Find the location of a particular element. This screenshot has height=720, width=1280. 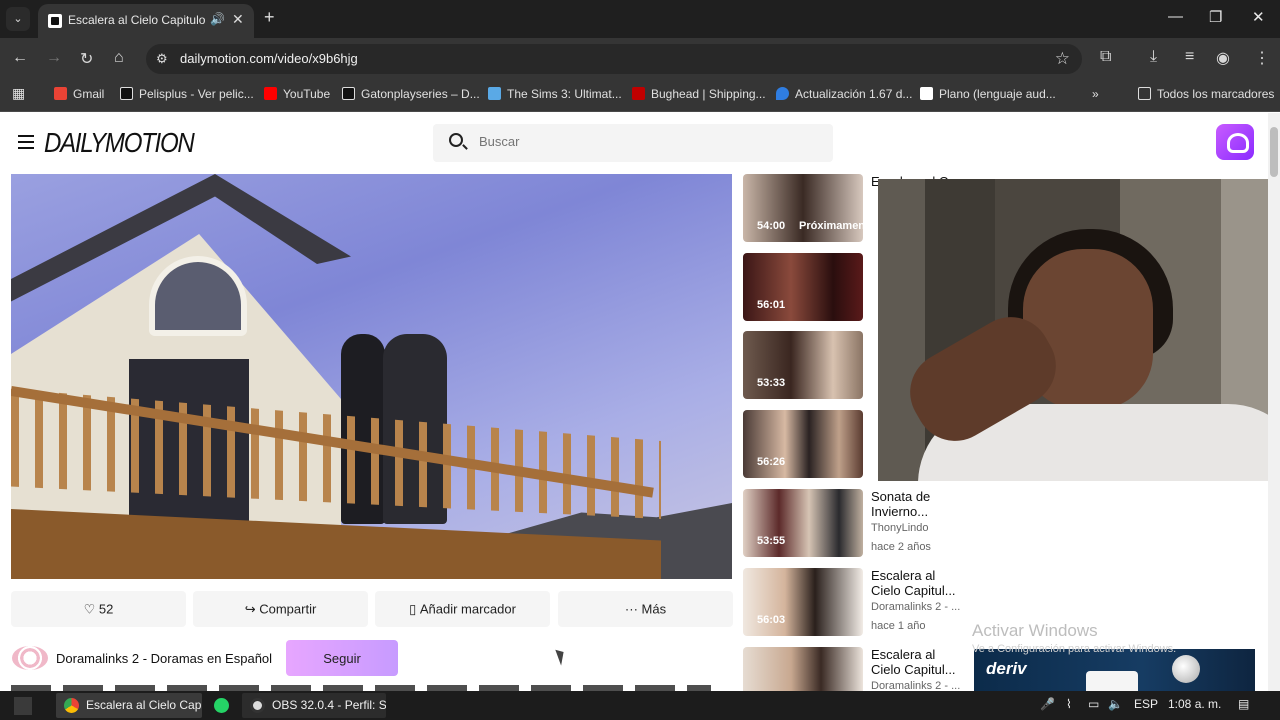

bookmark-star-icon: ☆ is located at coordinates (1062, 59).